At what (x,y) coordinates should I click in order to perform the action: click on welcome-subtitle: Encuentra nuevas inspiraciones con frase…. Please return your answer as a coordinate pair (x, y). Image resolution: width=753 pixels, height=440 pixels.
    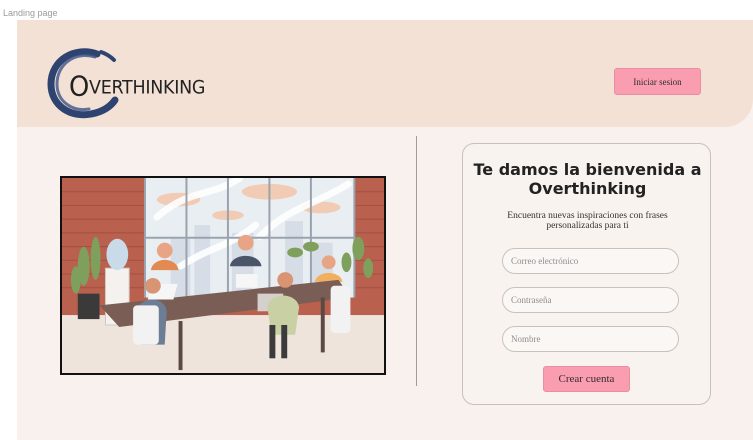
    Looking at the image, I should click on (587, 221).